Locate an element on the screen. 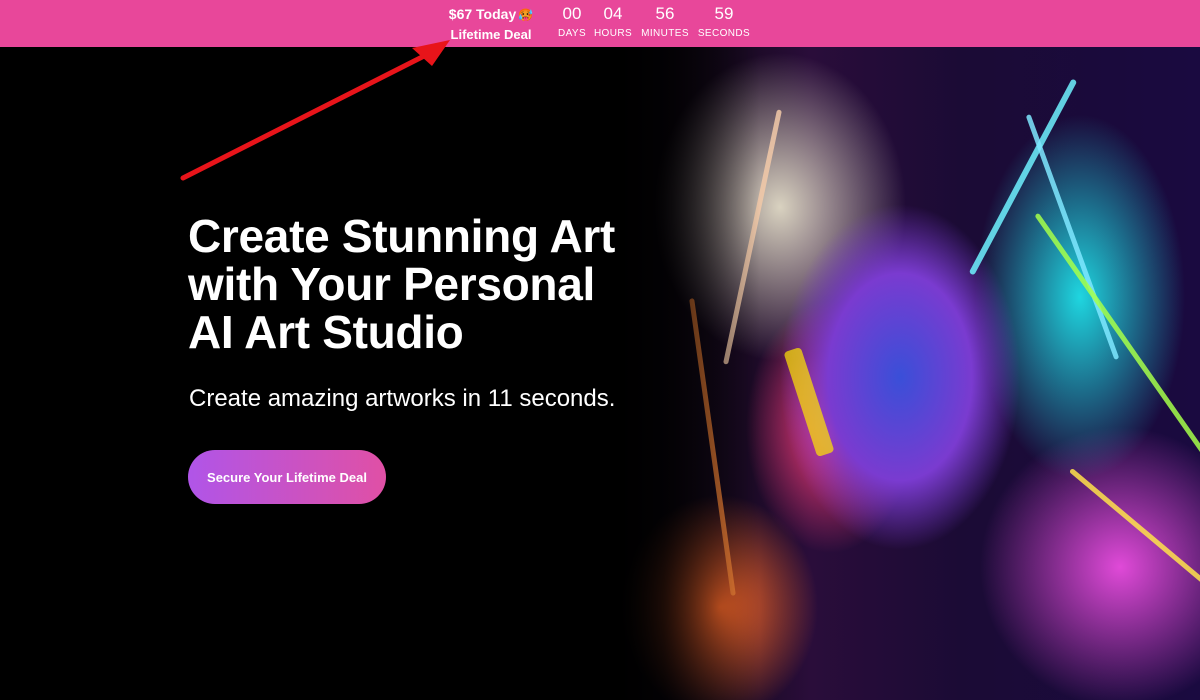 Image resolution: width=1200 pixels, height=700 pixels. countdown-hours-value: 04 is located at coordinates (613, 13).